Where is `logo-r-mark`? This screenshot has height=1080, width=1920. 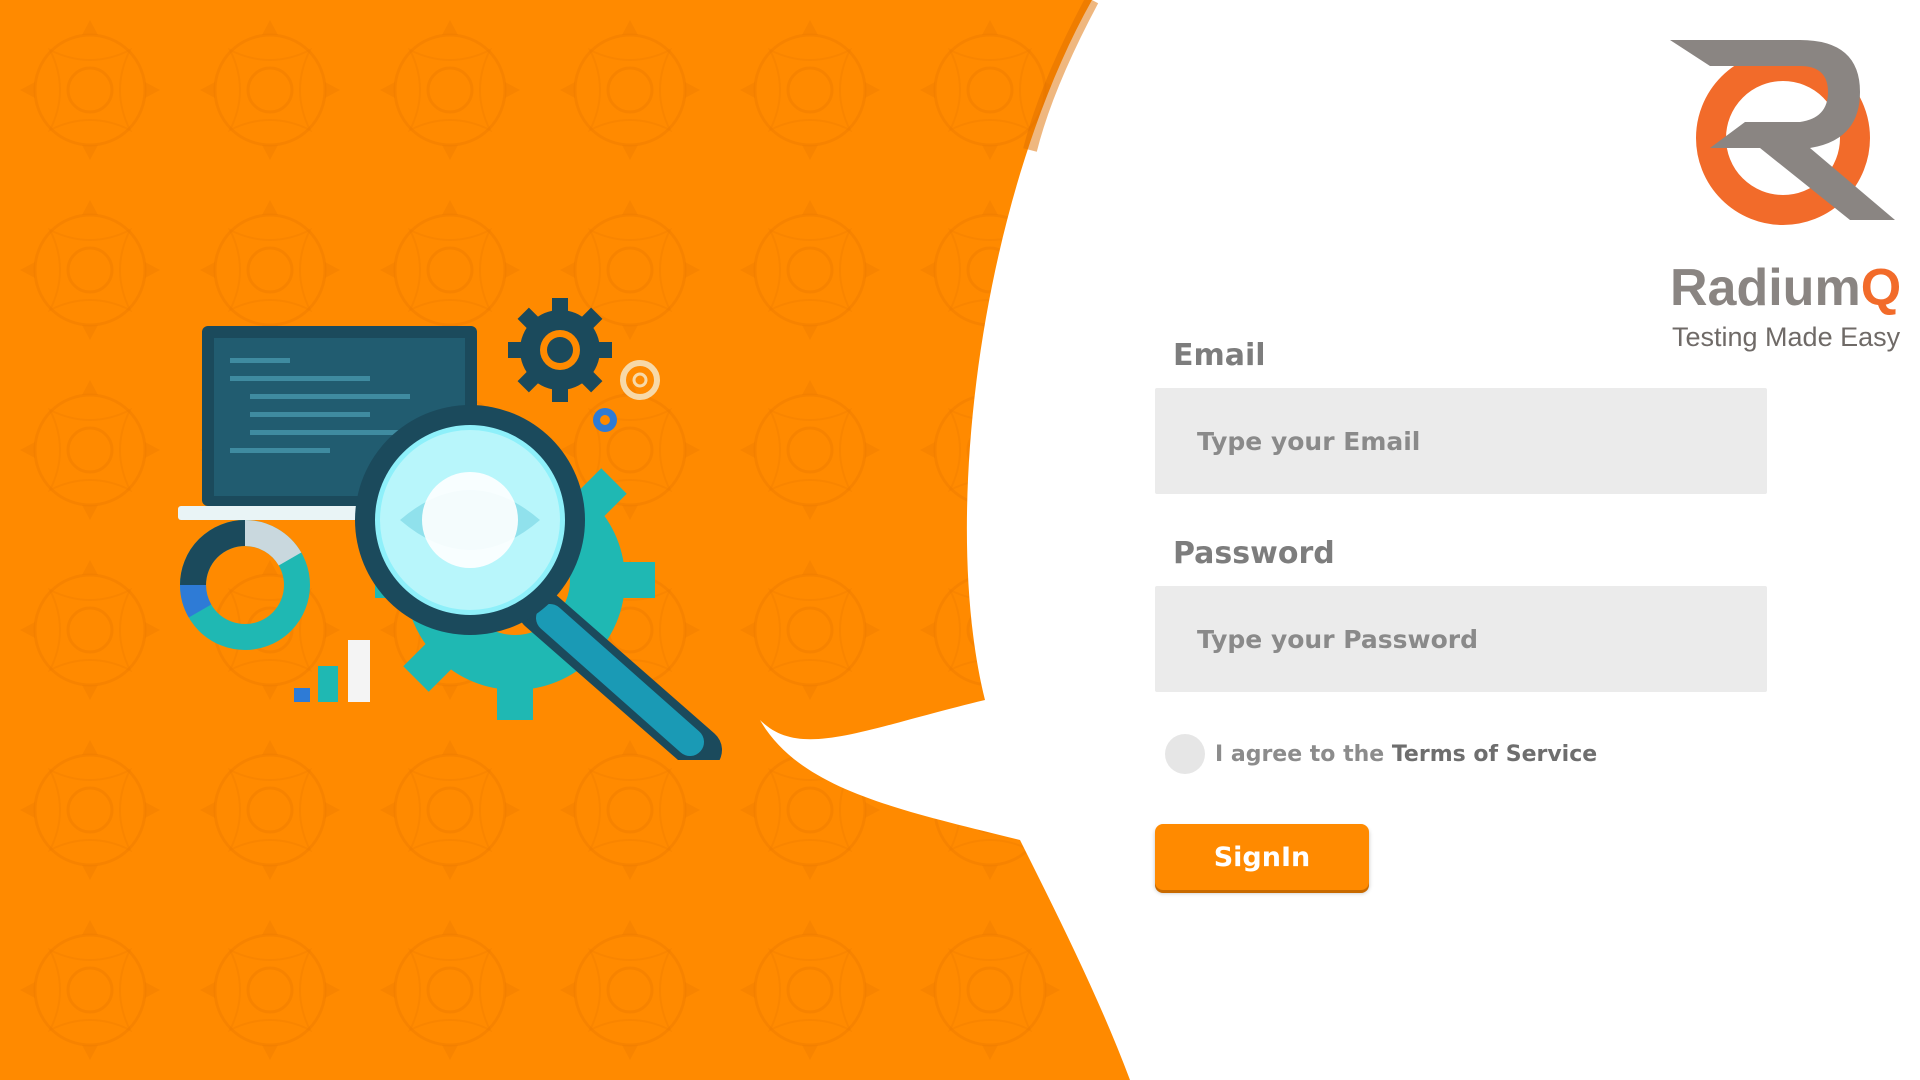
logo-r-mark is located at coordinates (1782, 132).